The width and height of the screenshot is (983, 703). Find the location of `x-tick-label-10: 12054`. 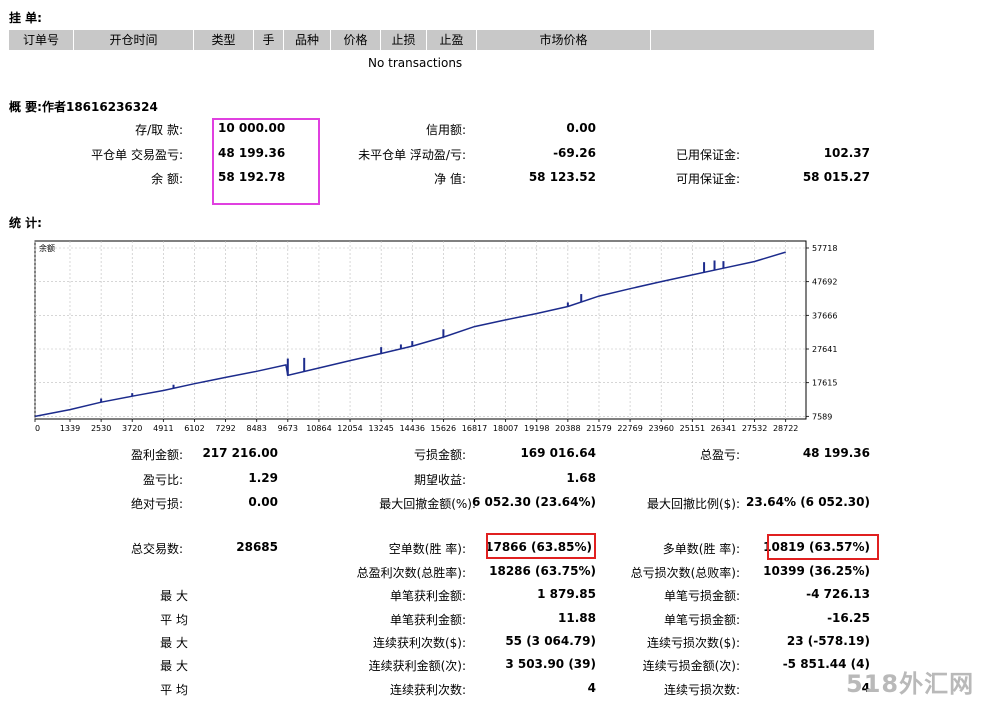

x-tick-label-10: 12054 is located at coordinates (349, 428).